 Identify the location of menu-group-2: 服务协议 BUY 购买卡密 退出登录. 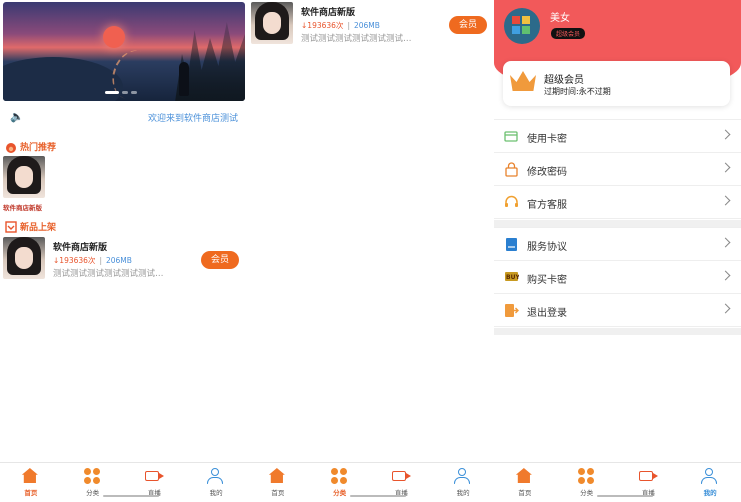
(617, 277).